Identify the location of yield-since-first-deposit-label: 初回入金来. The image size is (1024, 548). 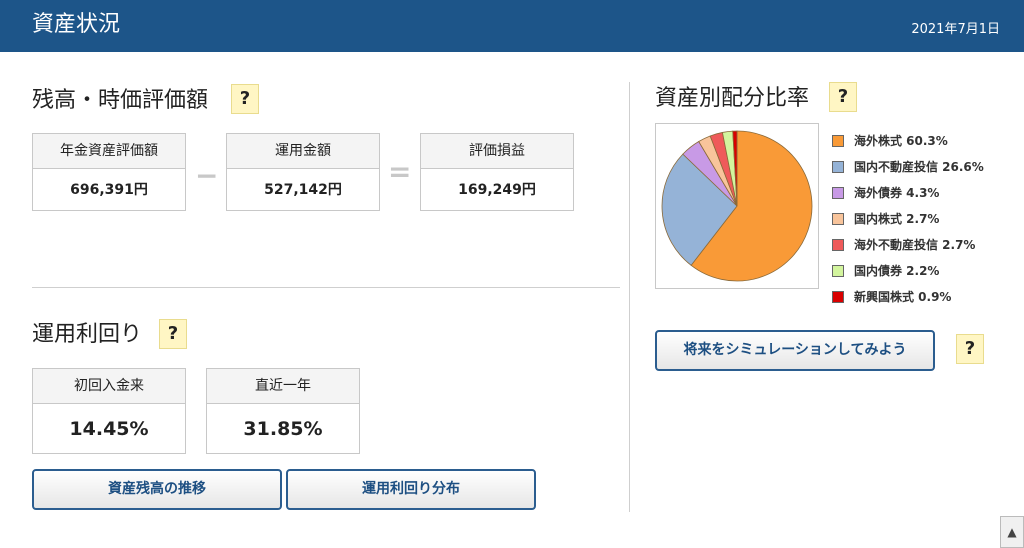
(109, 386).